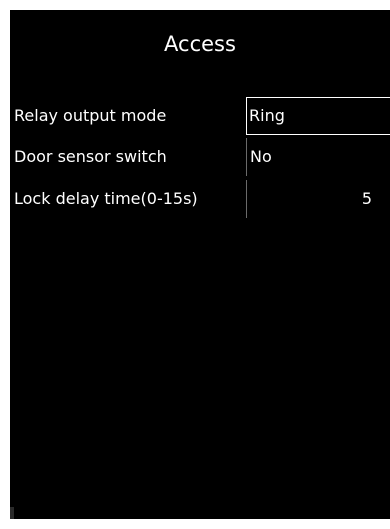 The image size is (390, 529). What do you see at coordinates (90, 156) in the screenshot?
I see `setting-label: Door sensor switch` at bounding box center [90, 156].